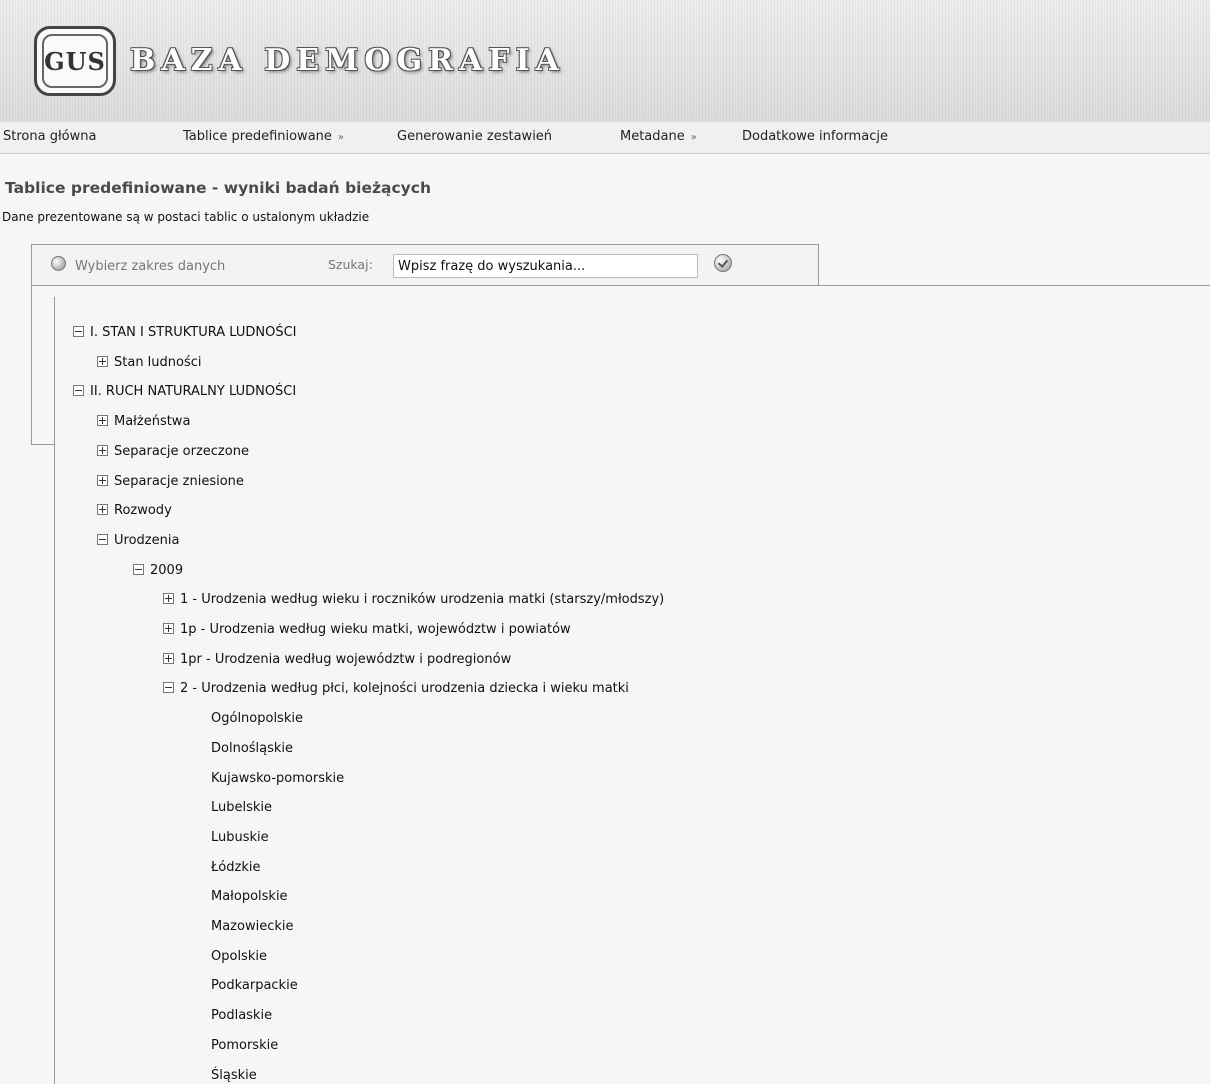 Image resolution: width=1210 pixels, height=1084 pixels. I want to click on header-banner: GUS BAZA DEMOGRAFIA, so click(605, 61).